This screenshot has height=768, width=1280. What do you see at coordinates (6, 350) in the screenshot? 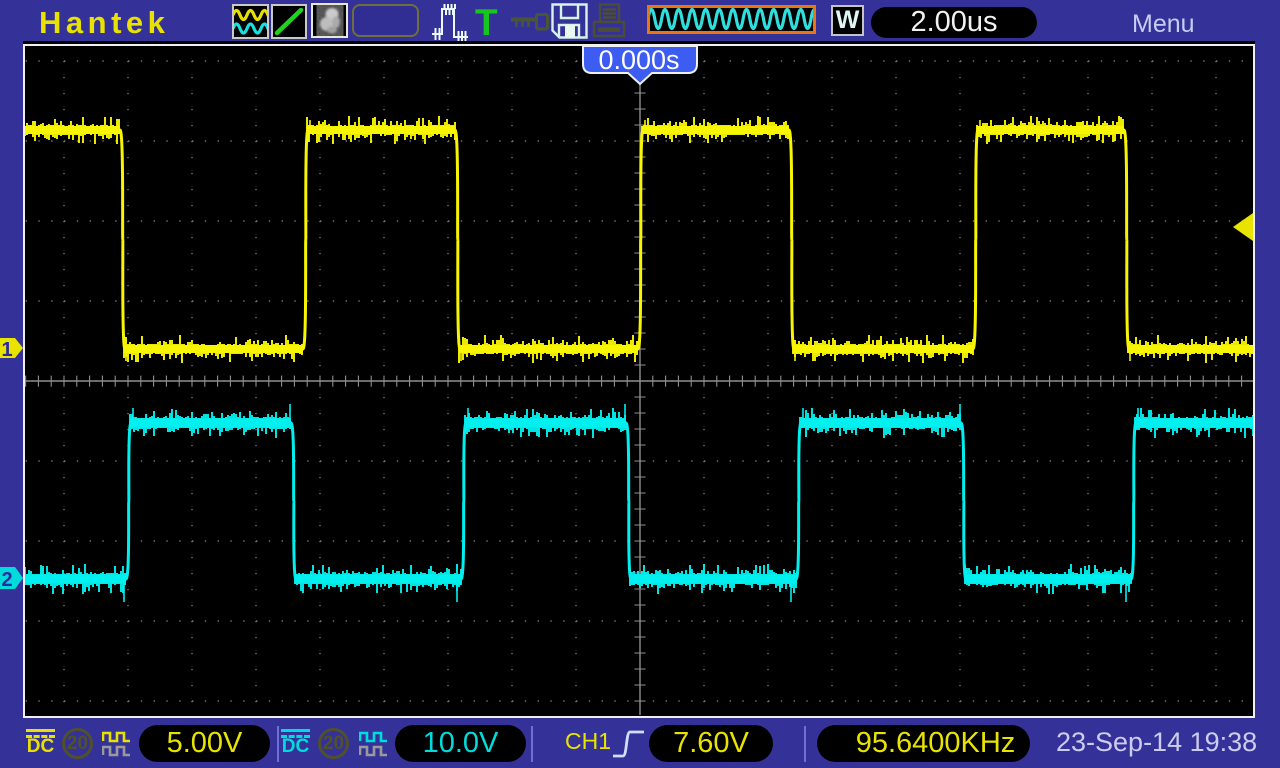
I see `svg-text: 1` at bounding box center [6, 350].